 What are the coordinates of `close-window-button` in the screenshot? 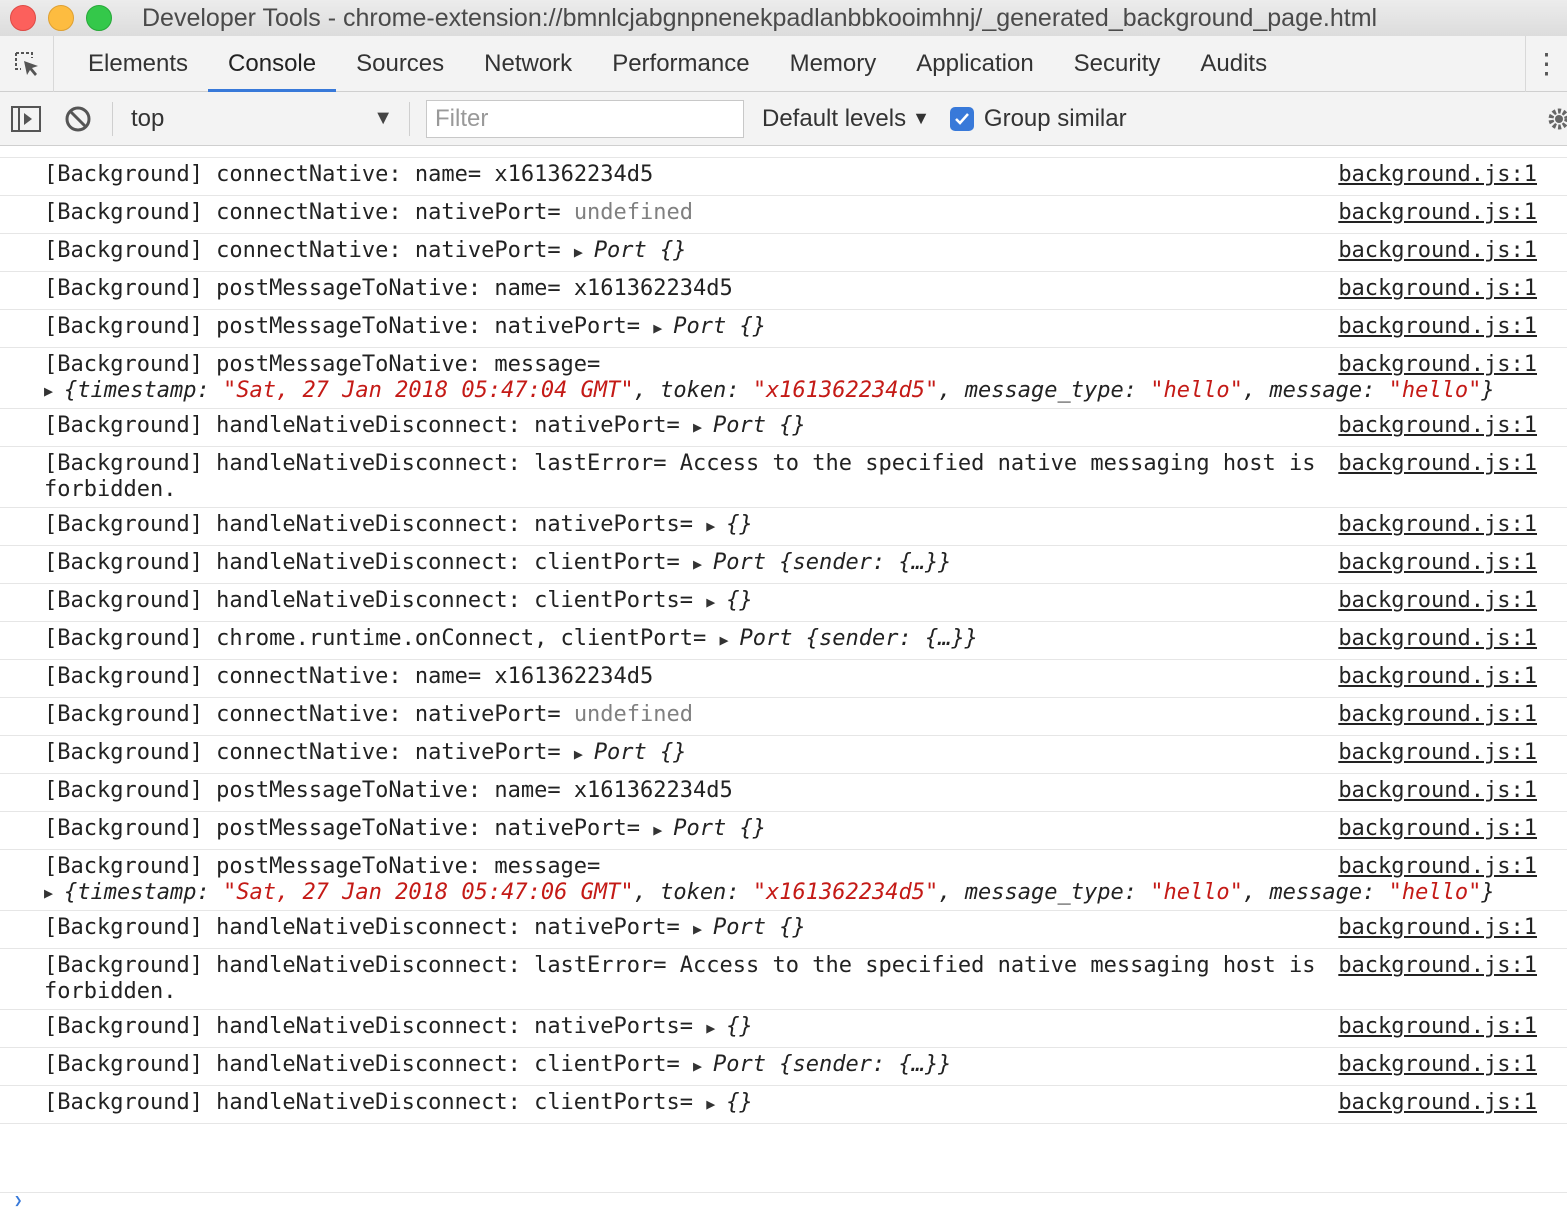 It's located at (23, 18).